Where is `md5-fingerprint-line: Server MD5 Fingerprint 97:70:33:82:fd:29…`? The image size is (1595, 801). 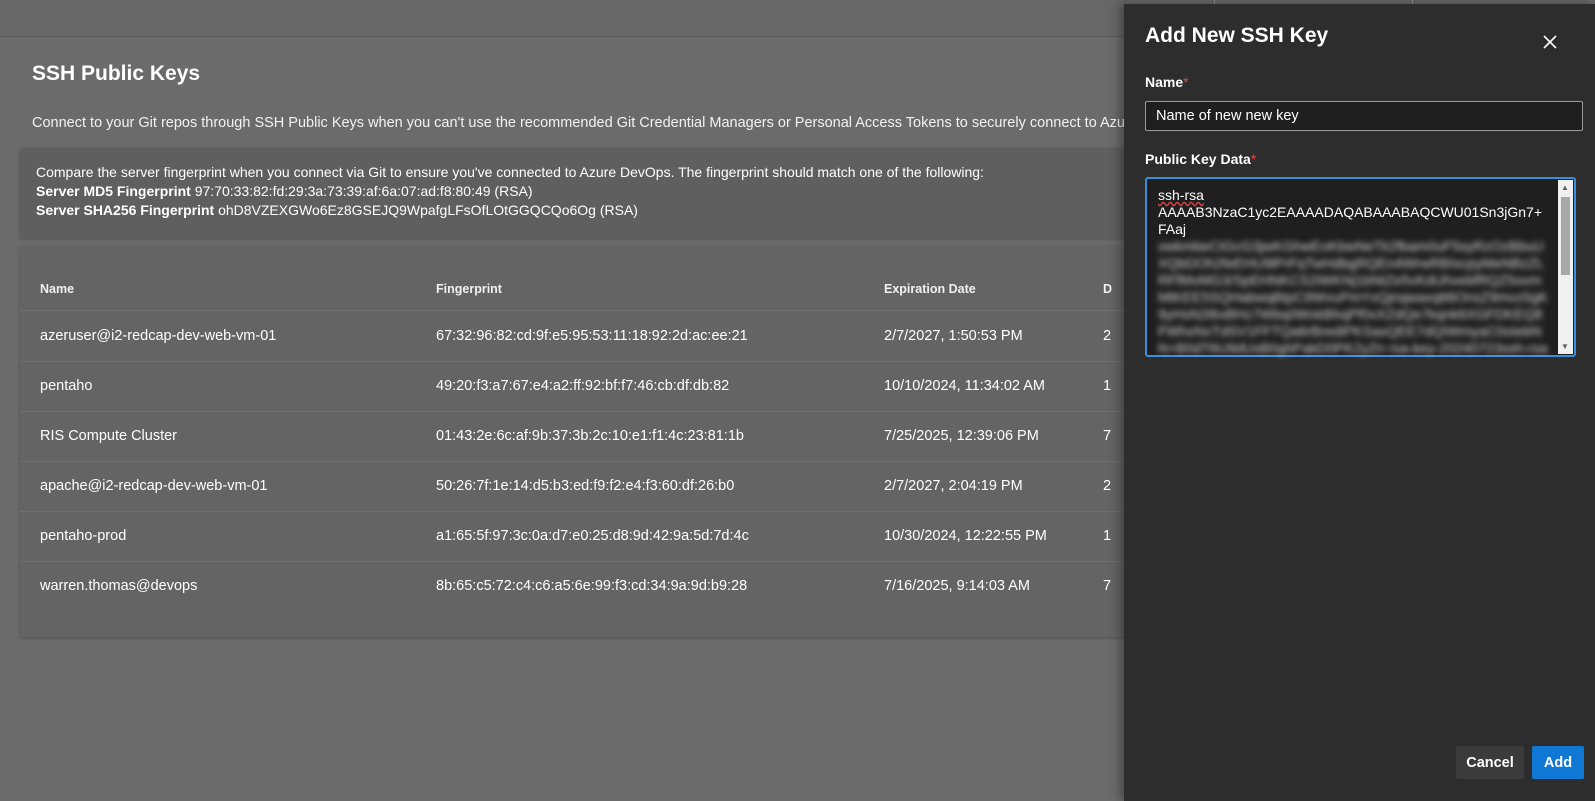 md5-fingerprint-line: Server MD5 Fingerprint 97:70:33:82:fd:29… is located at coordinates (510, 191).